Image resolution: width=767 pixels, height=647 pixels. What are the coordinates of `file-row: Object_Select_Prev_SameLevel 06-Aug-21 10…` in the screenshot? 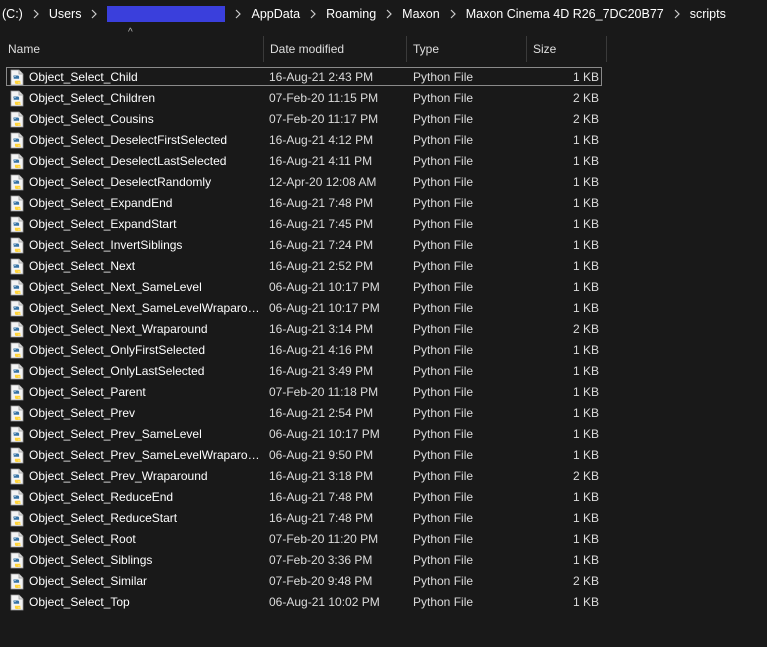 It's located at (383, 434).